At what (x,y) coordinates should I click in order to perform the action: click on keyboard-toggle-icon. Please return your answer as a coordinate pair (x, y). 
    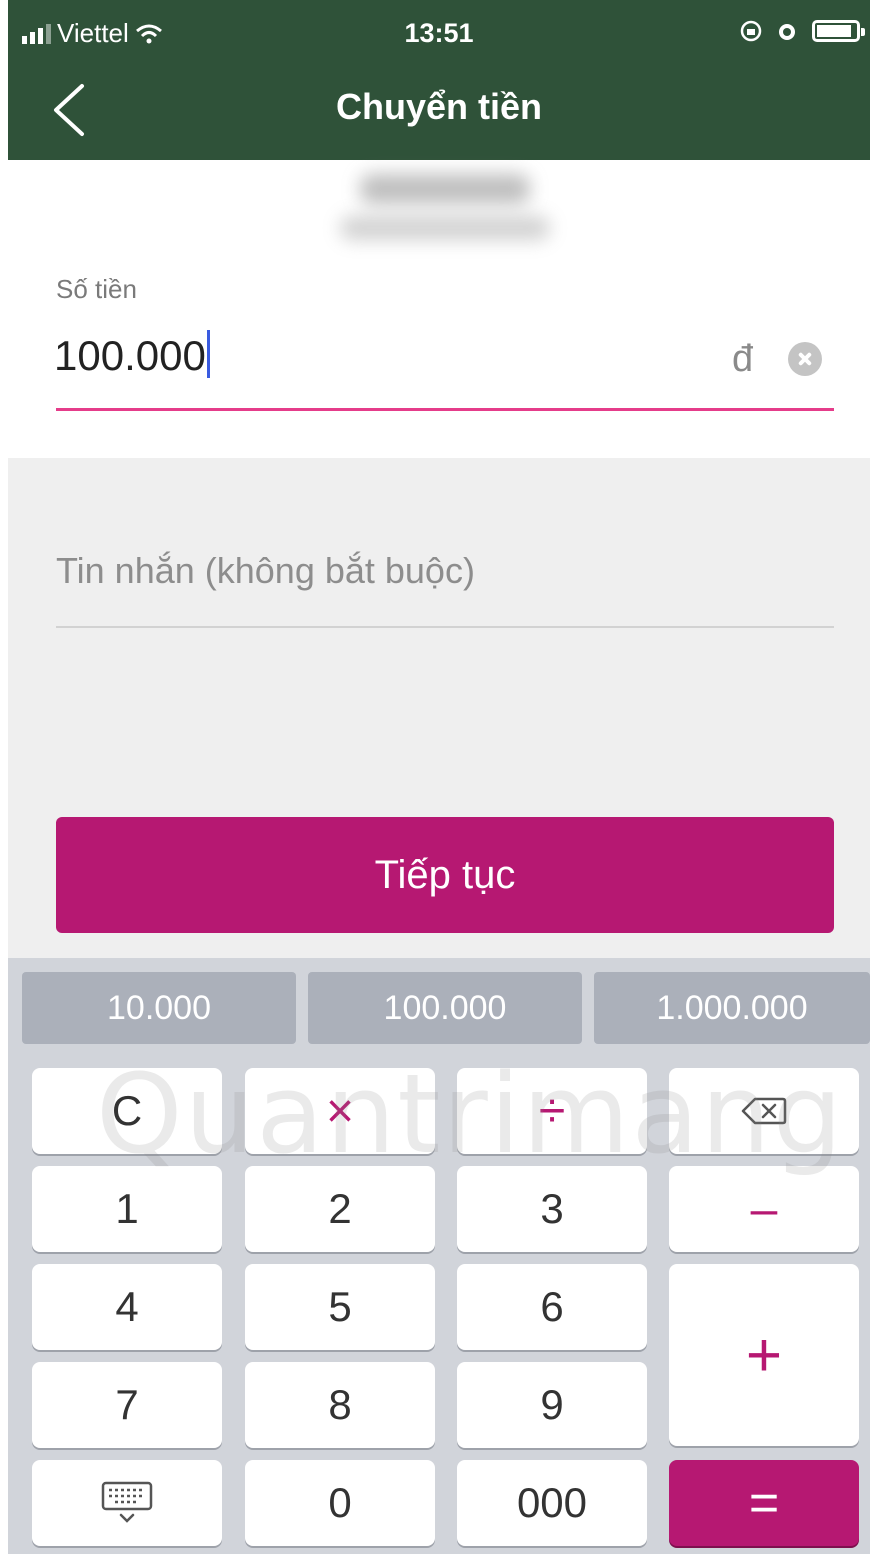
    Looking at the image, I should click on (127, 1502).